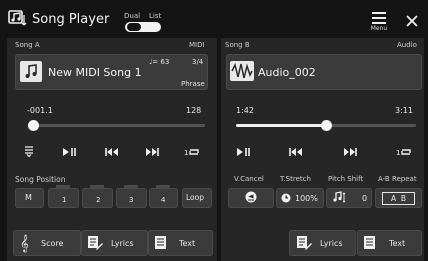 The height and width of the screenshot is (261, 428). What do you see at coordinates (95, 242) in the screenshot?
I see `lyrics-icon` at bounding box center [95, 242].